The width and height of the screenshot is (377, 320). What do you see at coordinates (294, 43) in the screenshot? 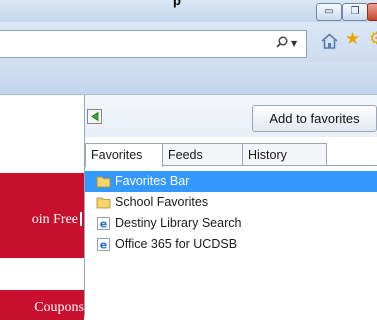
I see `search-dropdown-icon: ▼` at bounding box center [294, 43].